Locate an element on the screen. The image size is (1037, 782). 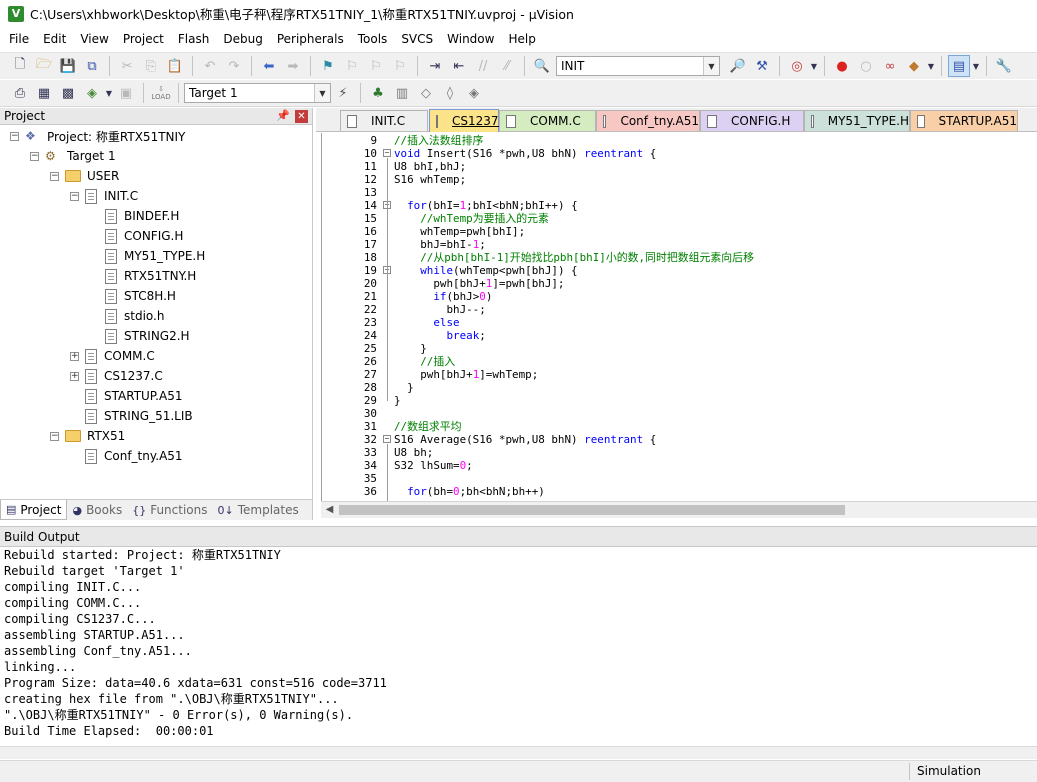
menu-flash: Flash is located at coordinates (193, 39).